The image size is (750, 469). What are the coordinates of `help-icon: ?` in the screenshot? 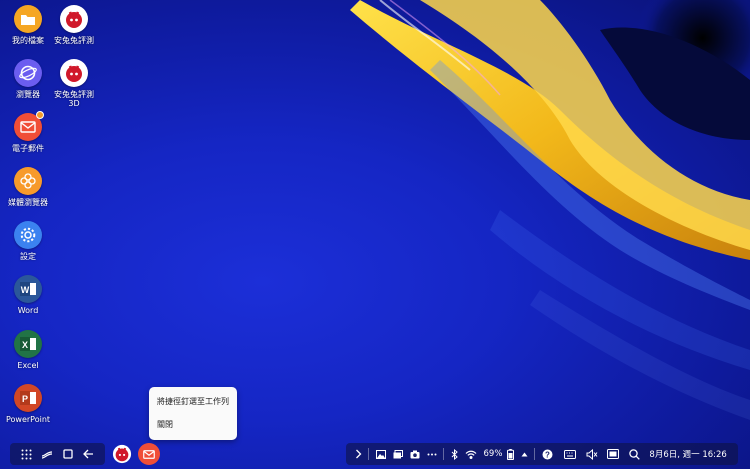 It's located at (547, 454).